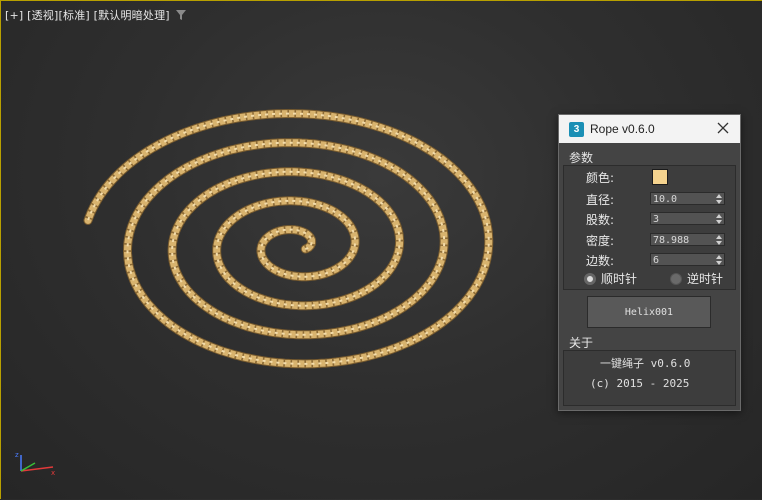 This screenshot has width=762, height=500. What do you see at coordinates (687, 218) in the screenshot?
I see `strands-spinner: 3` at bounding box center [687, 218].